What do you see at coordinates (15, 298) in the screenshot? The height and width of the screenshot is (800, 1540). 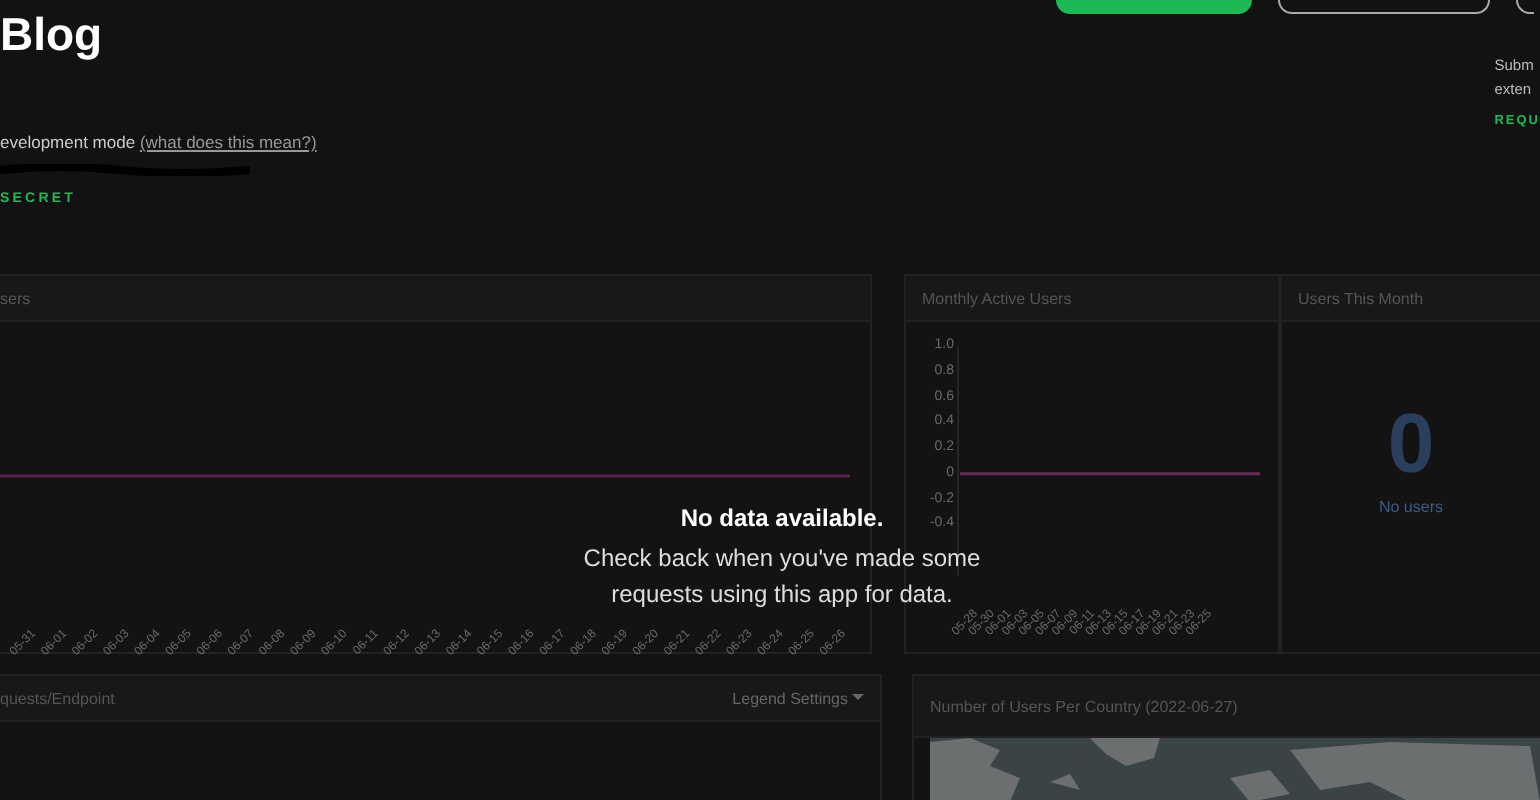 I see `panel-title: sers` at bounding box center [15, 298].